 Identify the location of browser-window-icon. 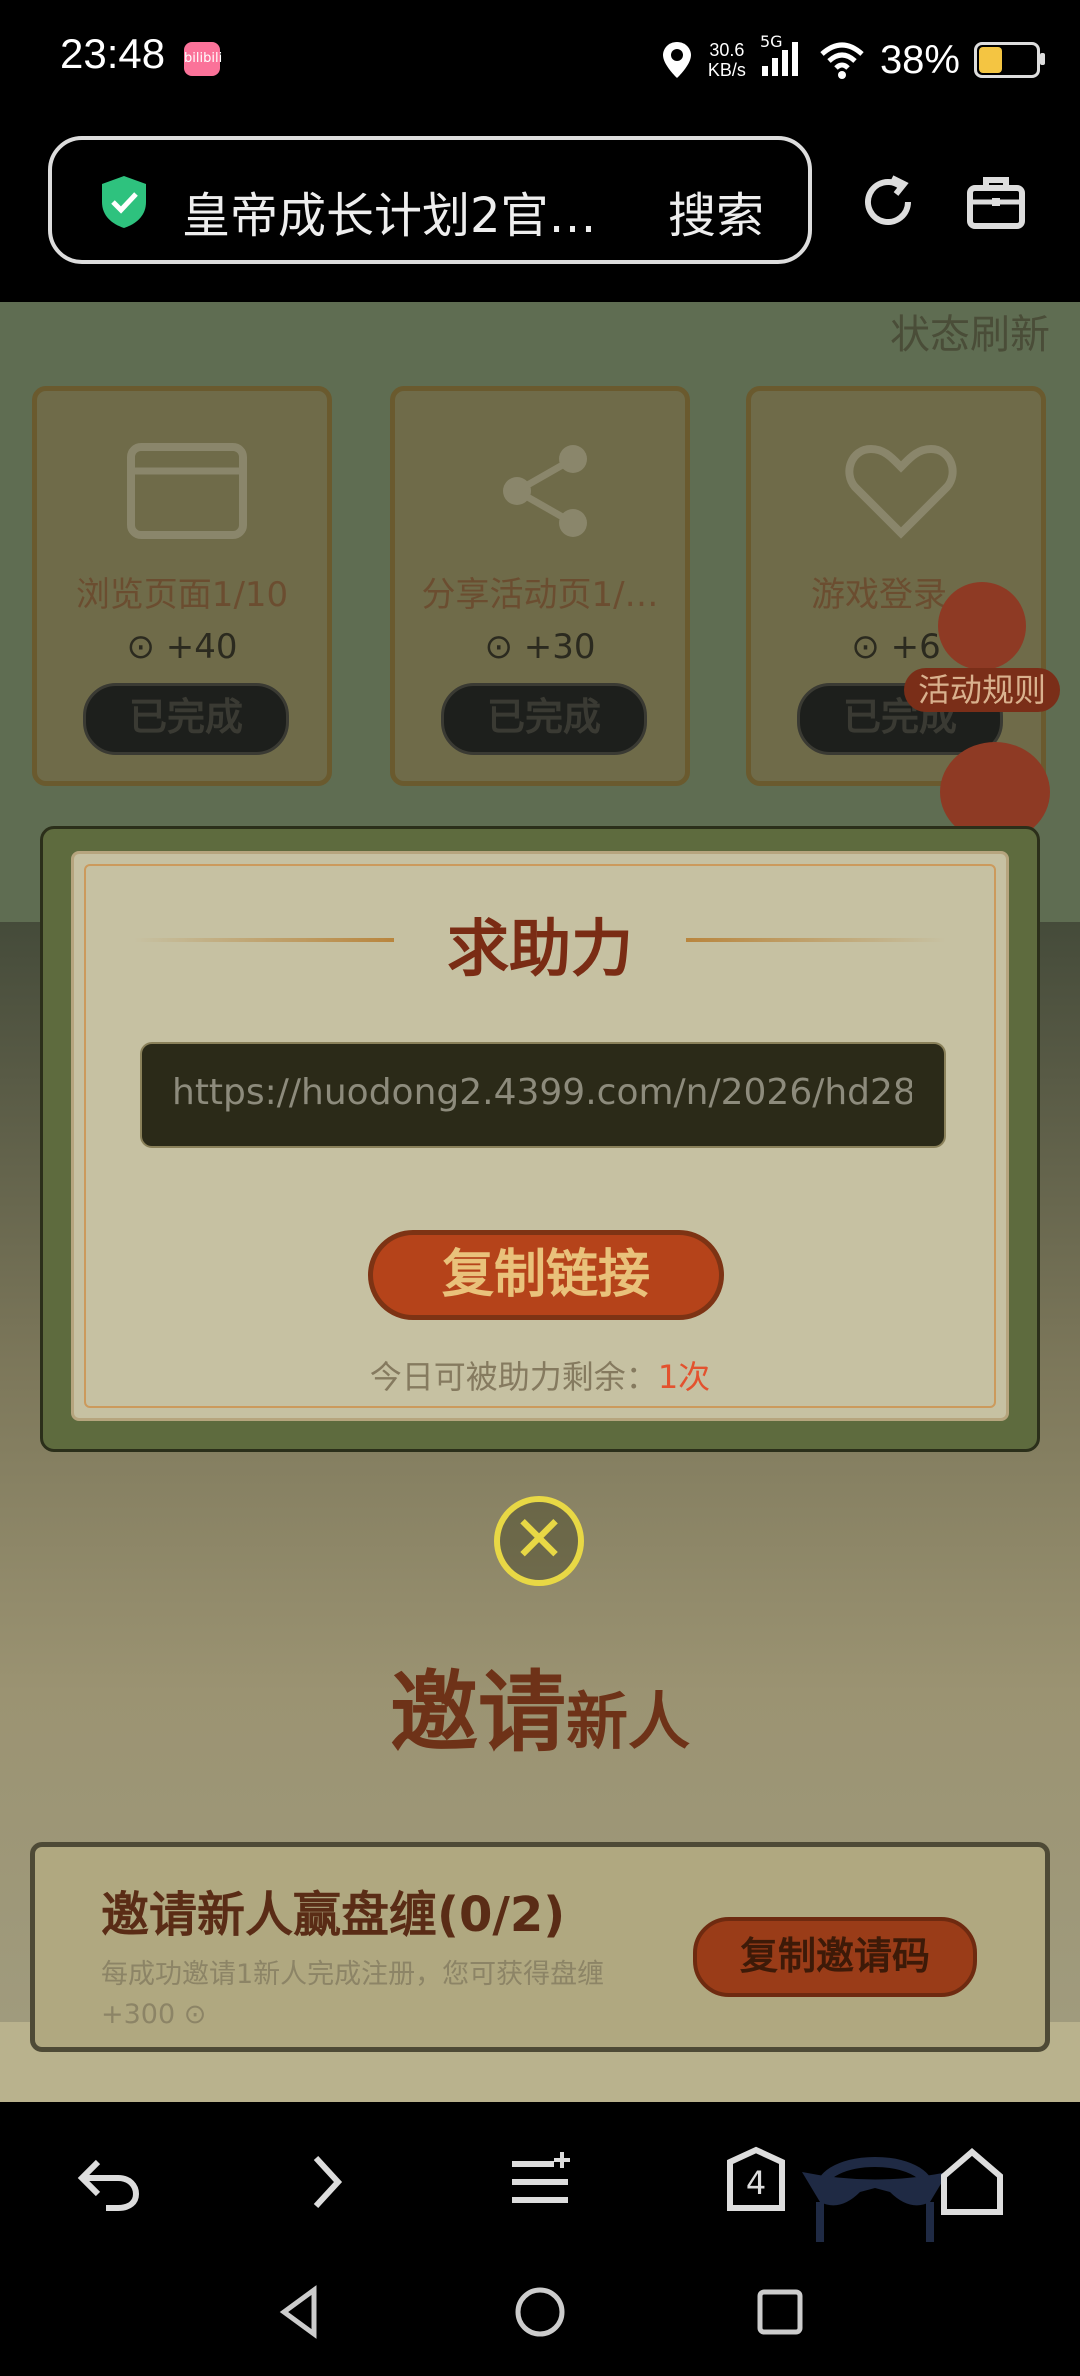
(187, 491).